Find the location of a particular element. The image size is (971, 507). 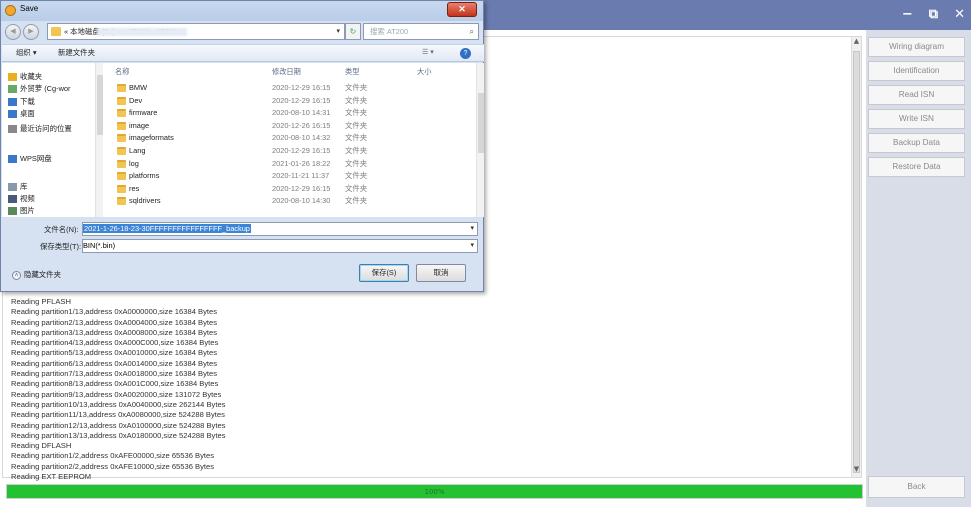

progress-label: 100% is located at coordinates (434, 492).